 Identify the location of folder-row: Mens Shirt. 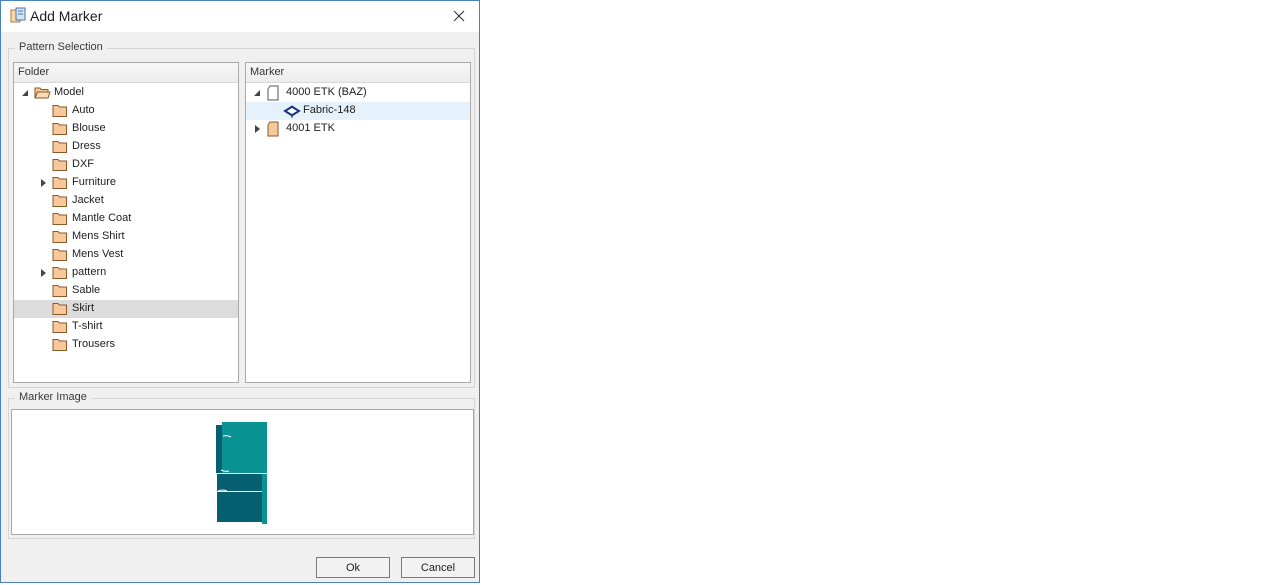
(126, 237).